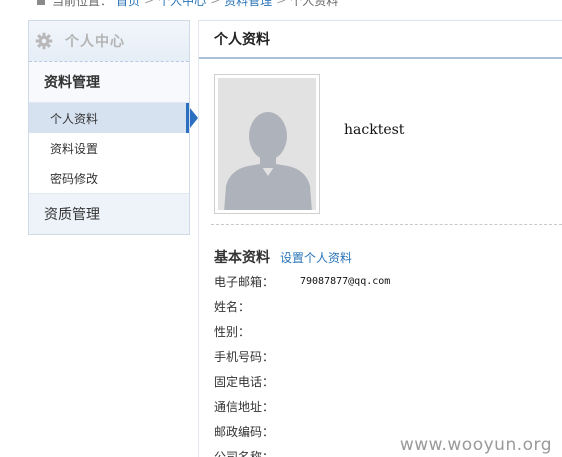 This screenshot has height=457, width=562. What do you see at coordinates (314, 4) in the screenshot?
I see `breadcrumb-current: 个人资料` at bounding box center [314, 4].